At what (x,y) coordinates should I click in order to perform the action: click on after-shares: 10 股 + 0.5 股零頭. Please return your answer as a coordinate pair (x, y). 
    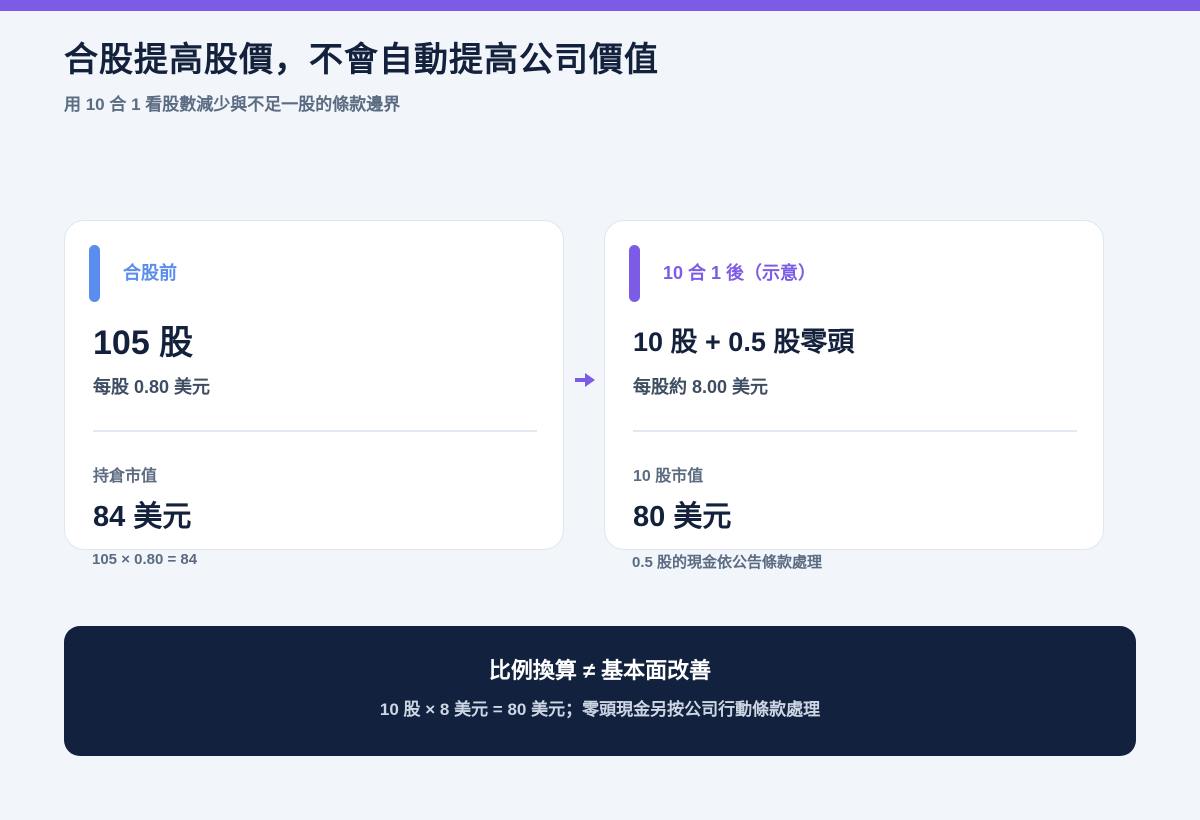
    Looking at the image, I should click on (744, 342).